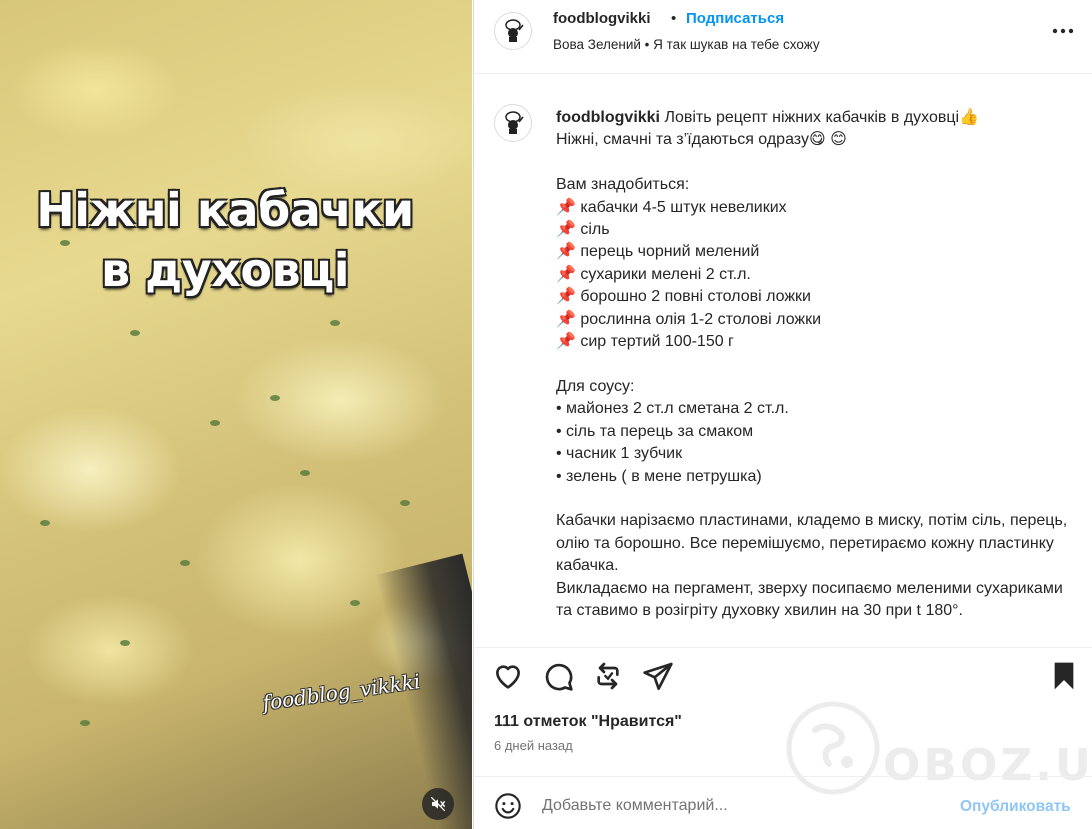  I want to click on more-options-icon, so click(1063, 31).